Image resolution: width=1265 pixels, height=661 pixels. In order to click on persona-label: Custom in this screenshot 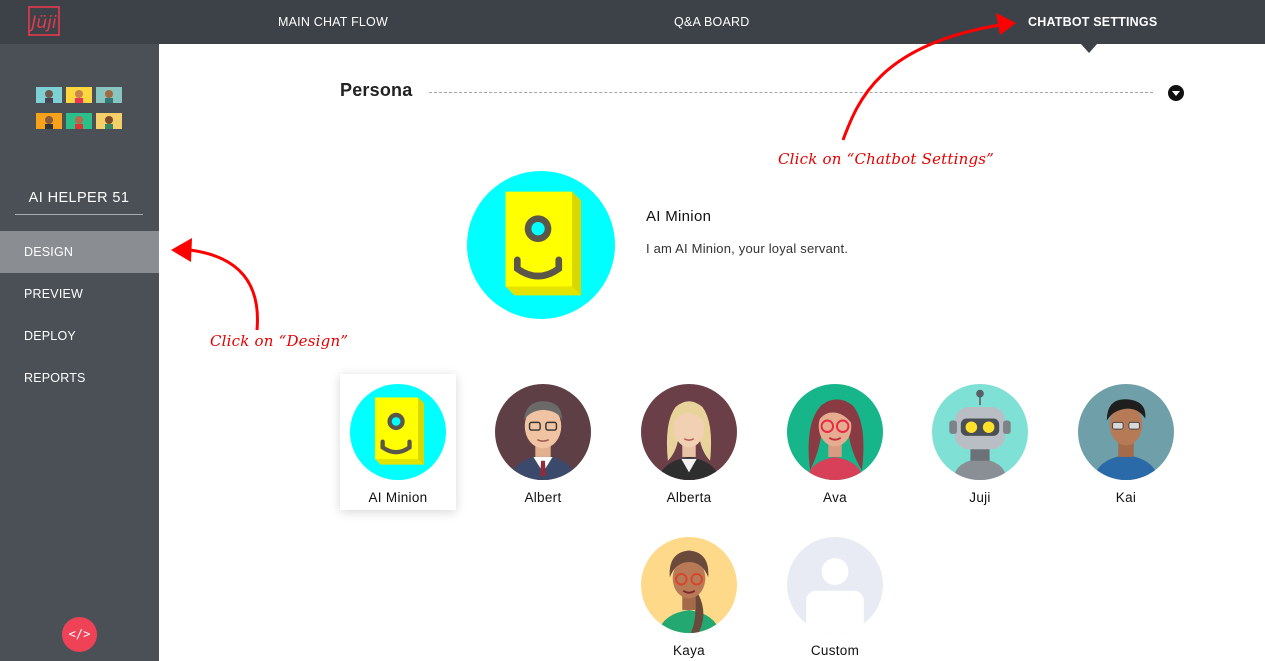, I will do `click(835, 650)`.